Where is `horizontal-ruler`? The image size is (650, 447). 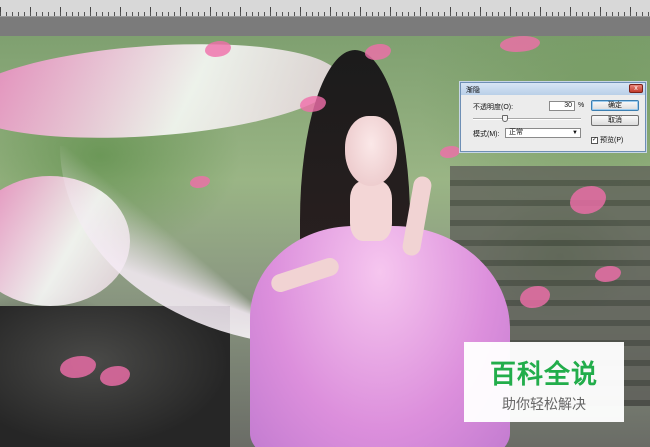
horizontal-ruler is located at coordinates (325, 8).